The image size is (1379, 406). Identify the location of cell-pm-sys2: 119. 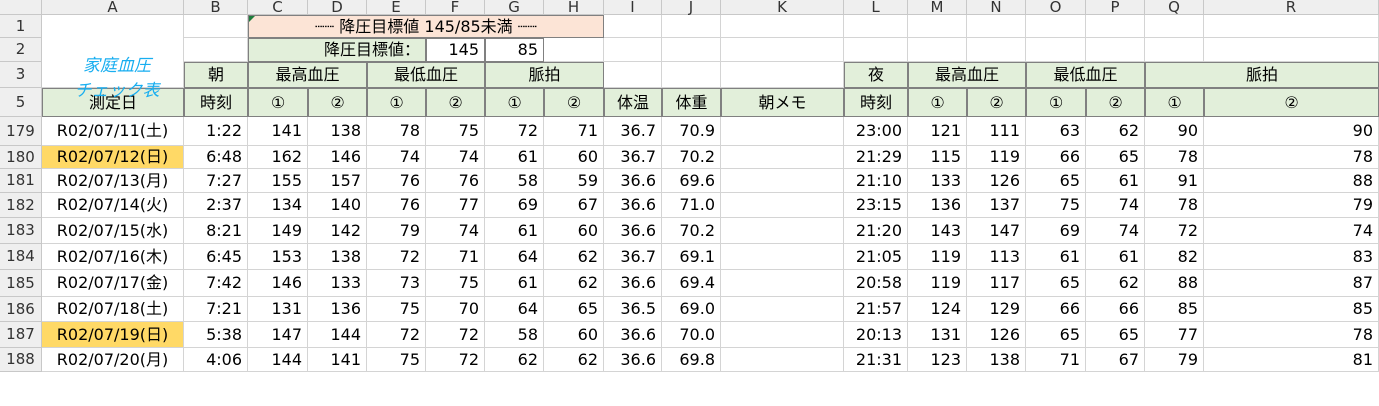
(996, 157).